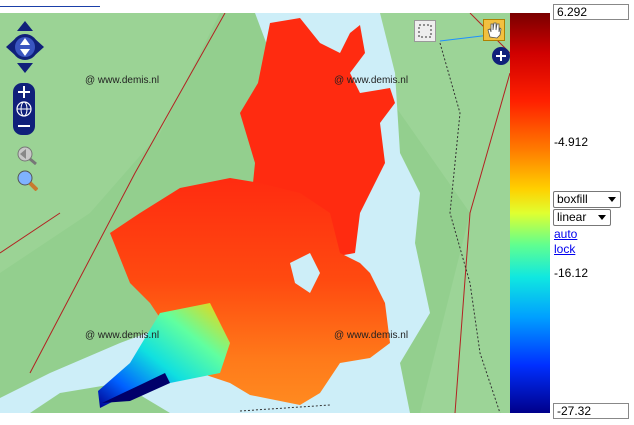  Describe the element at coordinates (591, 411) in the screenshot. I see `colorbar-min-input: -27.32` at that location.